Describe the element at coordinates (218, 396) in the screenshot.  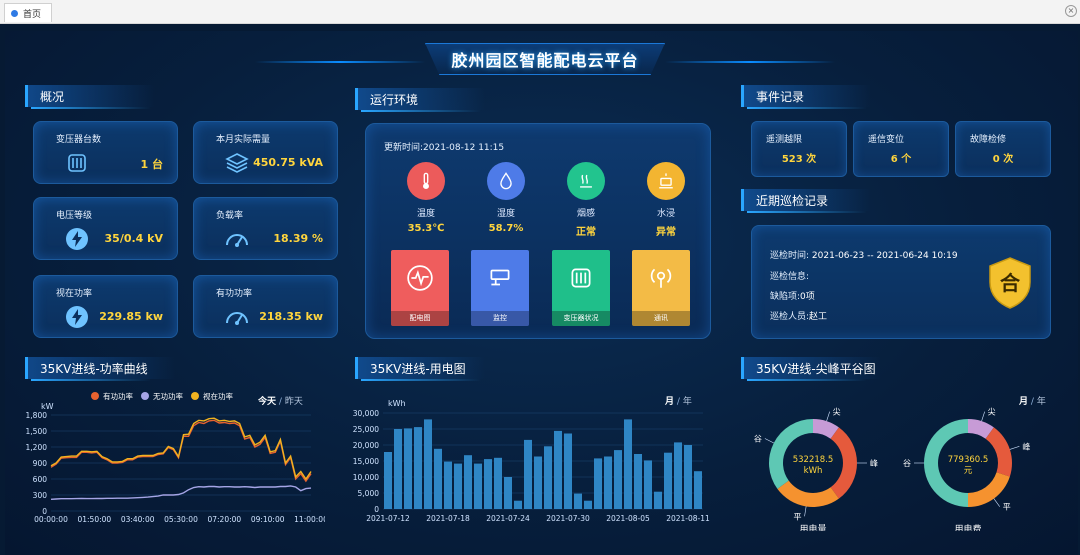
I see `legend-label: 视在功率` at that location.